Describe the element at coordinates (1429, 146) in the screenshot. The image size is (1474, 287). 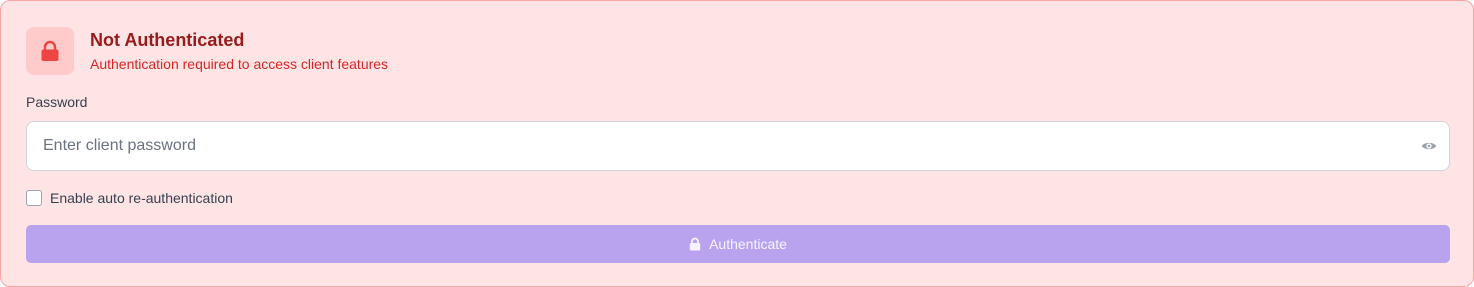
I see `eye-icon` at that location.